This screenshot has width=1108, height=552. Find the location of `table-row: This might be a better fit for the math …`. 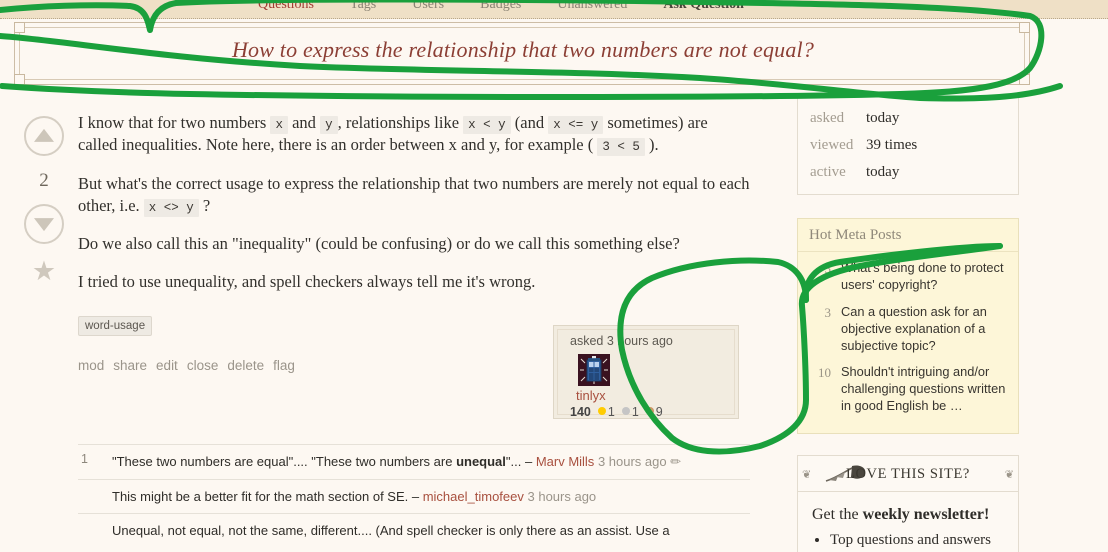

table-row: This might be a better fit for the math … is located at coordinates (414, 496).